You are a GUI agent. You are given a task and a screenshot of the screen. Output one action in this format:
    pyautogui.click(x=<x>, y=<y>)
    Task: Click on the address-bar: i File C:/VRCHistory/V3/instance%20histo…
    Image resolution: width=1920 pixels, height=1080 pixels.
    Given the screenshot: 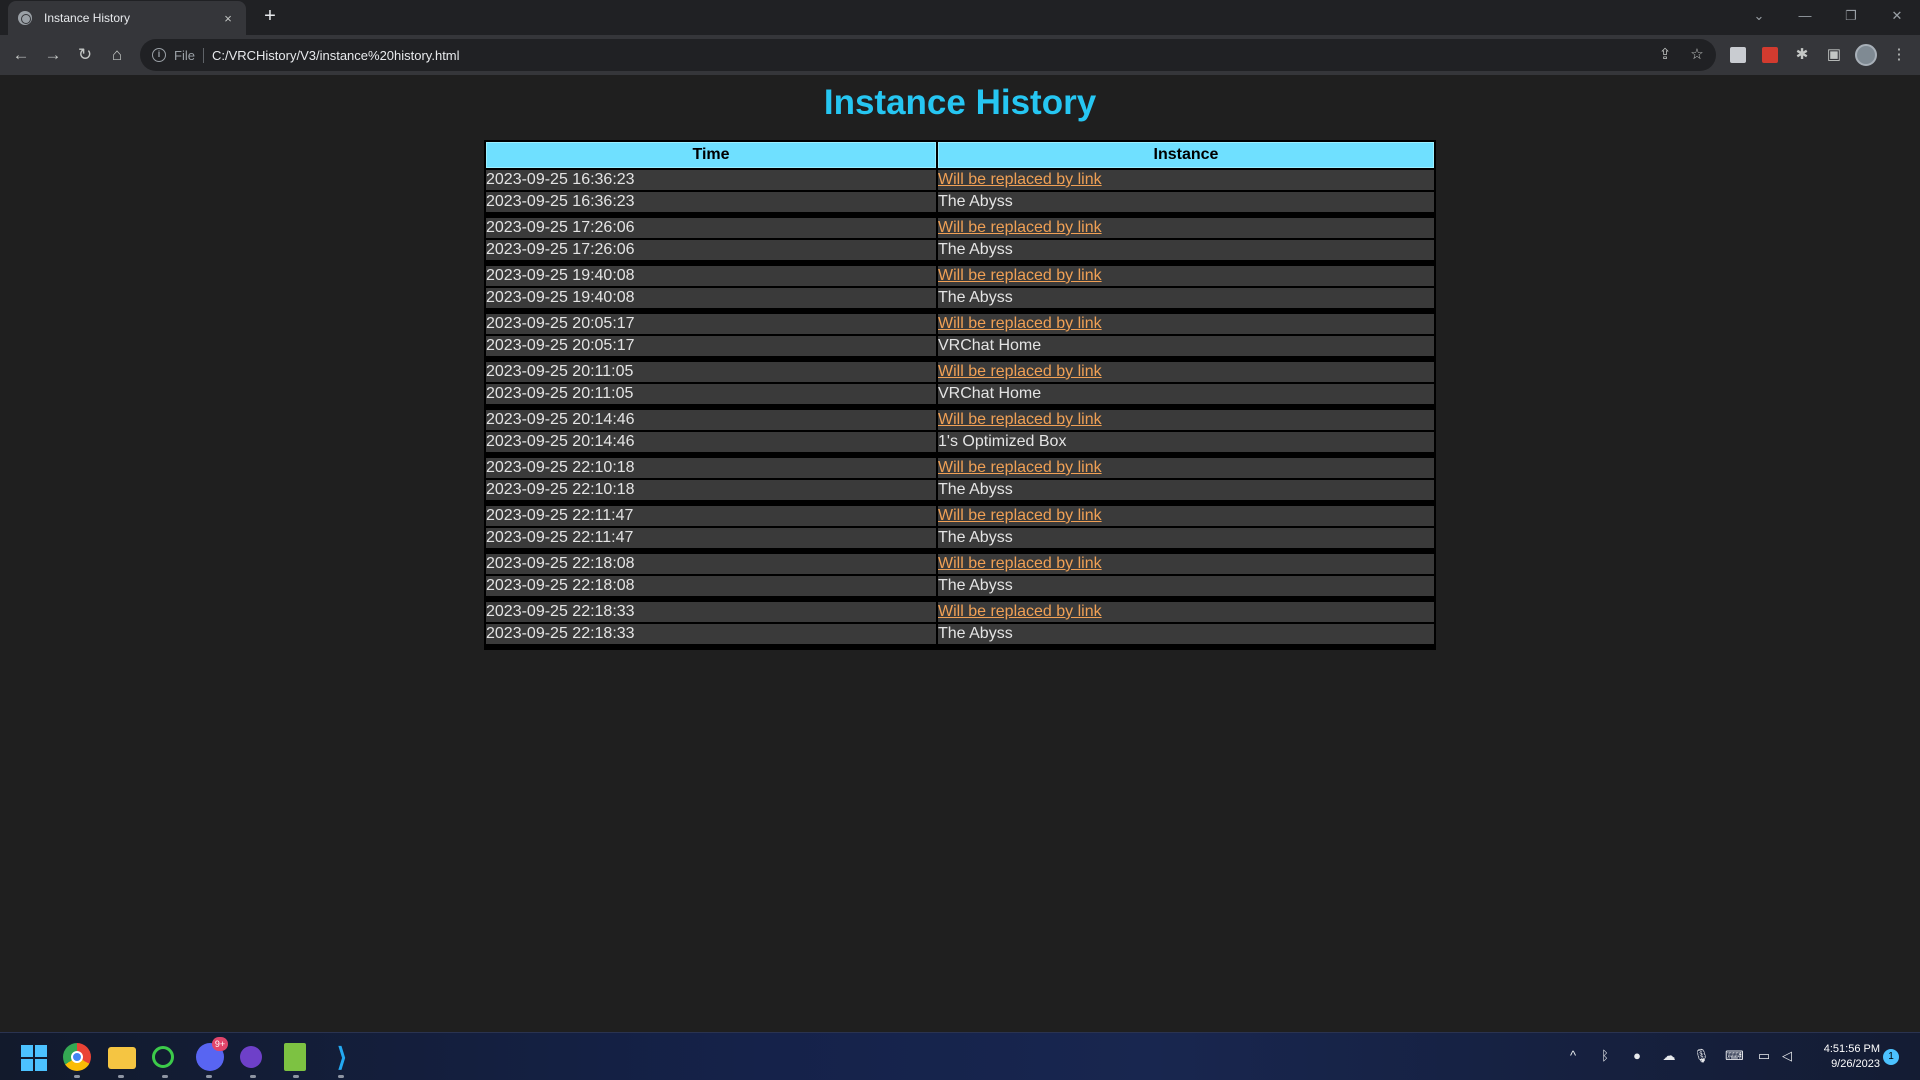 What is the action you would take?
    pyautogui.click(x=928, y=55)
    